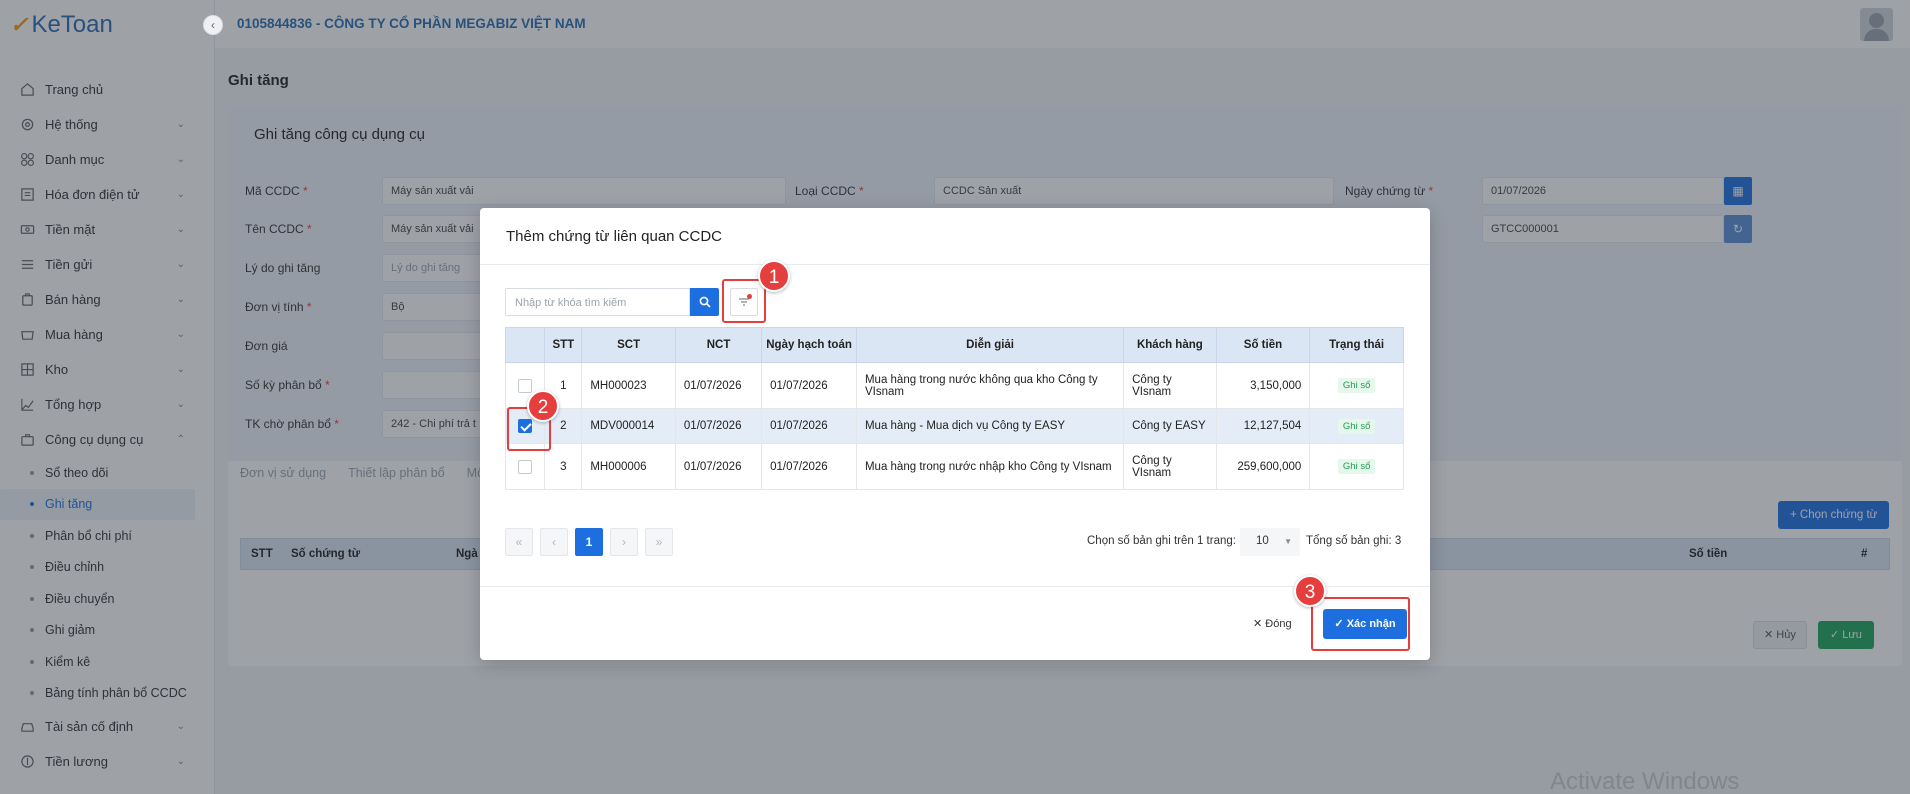 The image size is (1910, 794). Describe the element at coordinates (1263, 466) in the screenshot. I see `cell-so-tien: 259,600,000` at that location.